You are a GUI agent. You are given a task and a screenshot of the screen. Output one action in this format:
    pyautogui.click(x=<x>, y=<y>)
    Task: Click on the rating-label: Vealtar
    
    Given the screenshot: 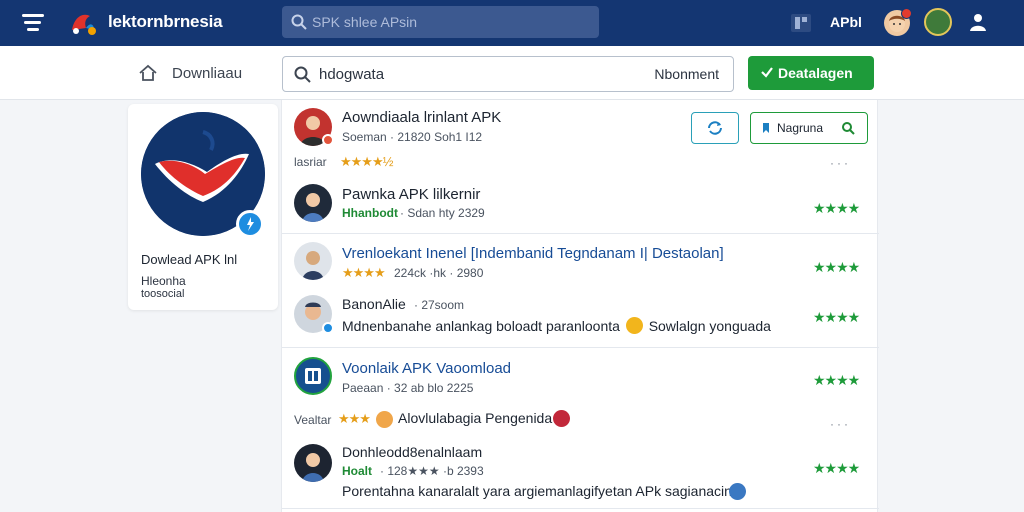 What is the action you would take?
    pyautogui.click(x=313, y=420)
    